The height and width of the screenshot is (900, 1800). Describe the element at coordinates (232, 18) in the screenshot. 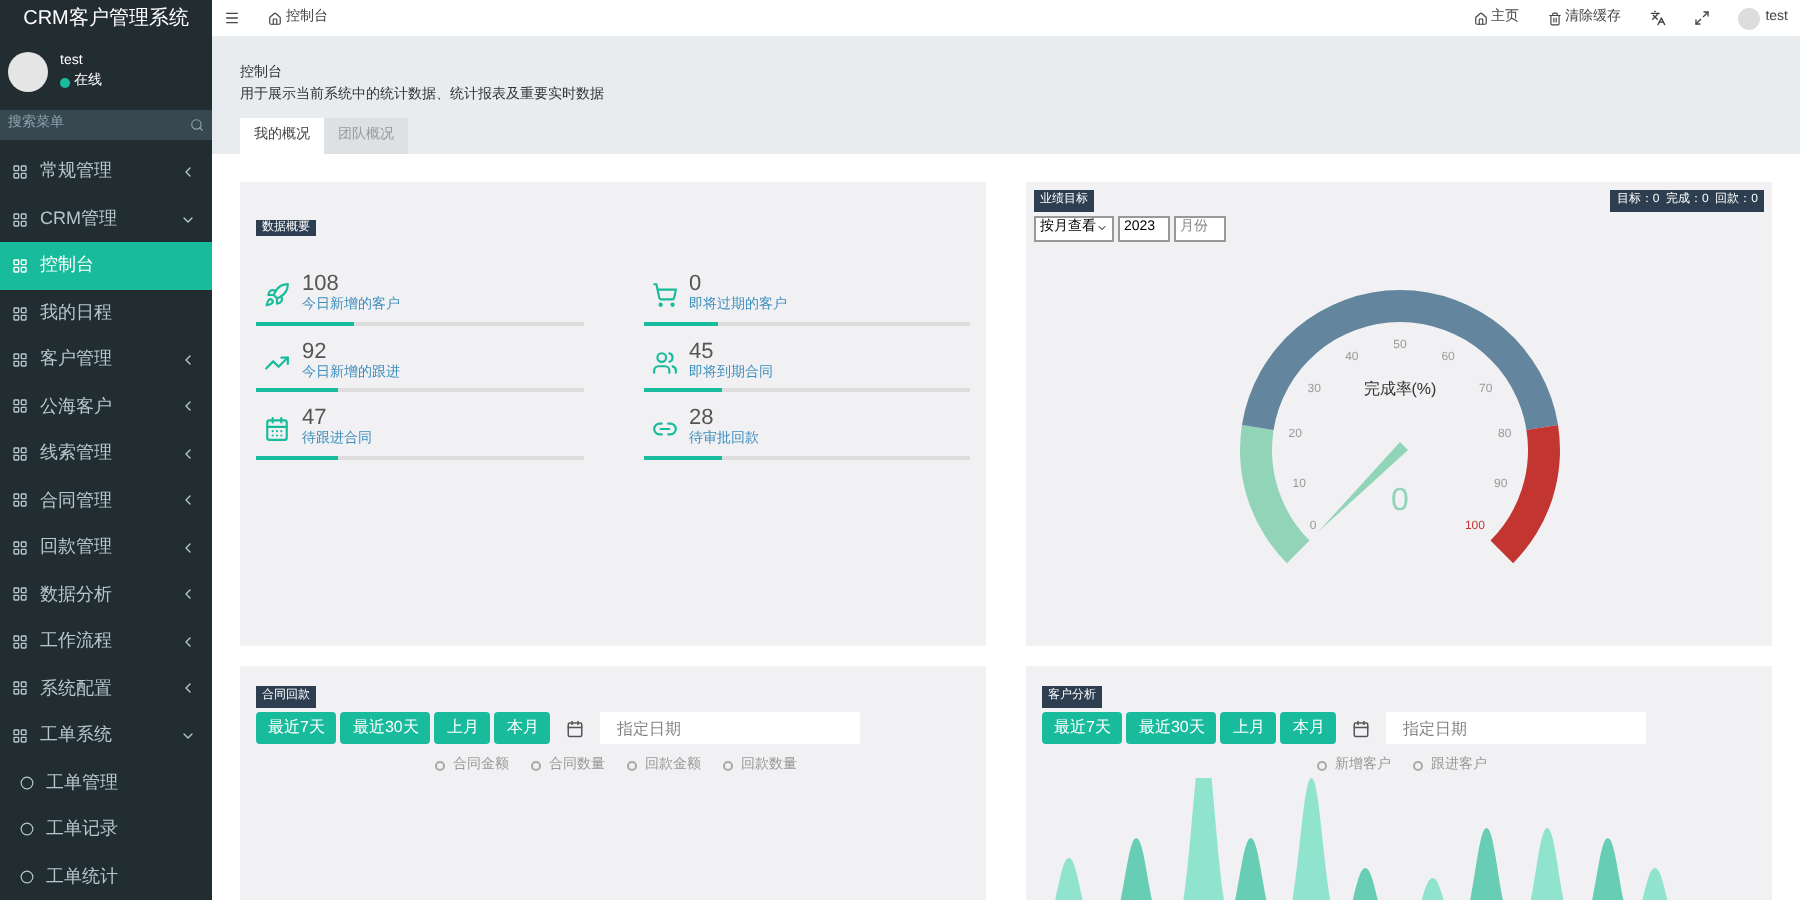

I see `menu-icon` at that location.